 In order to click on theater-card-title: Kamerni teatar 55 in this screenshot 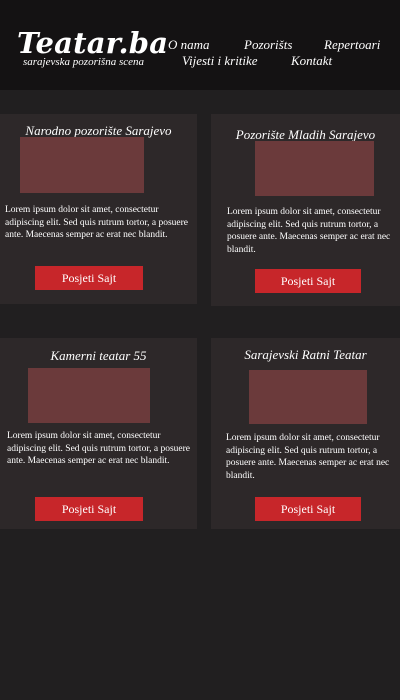, I will do `click(98, 355)`.